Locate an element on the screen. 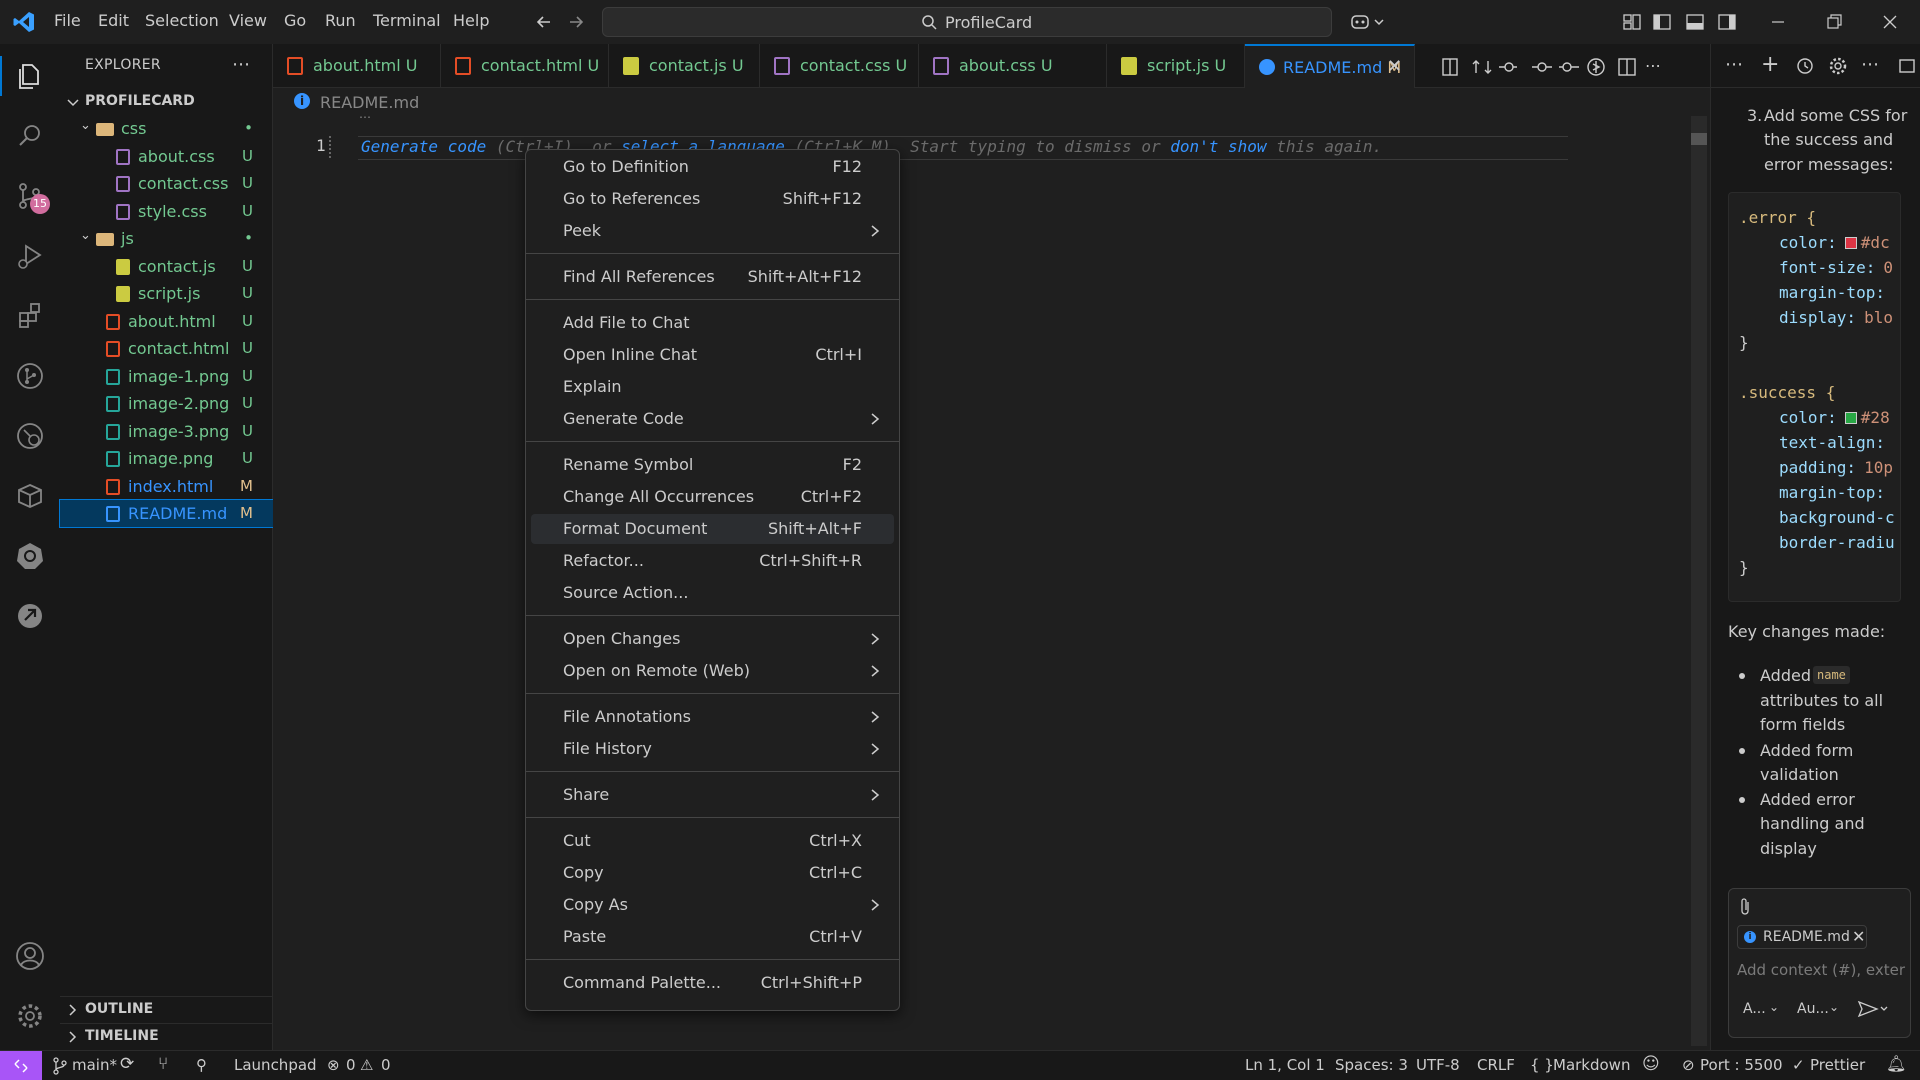 The height and width of the screenshot is (1080, 1920). file-item: contact.html U is located at coordinates (166, 348).